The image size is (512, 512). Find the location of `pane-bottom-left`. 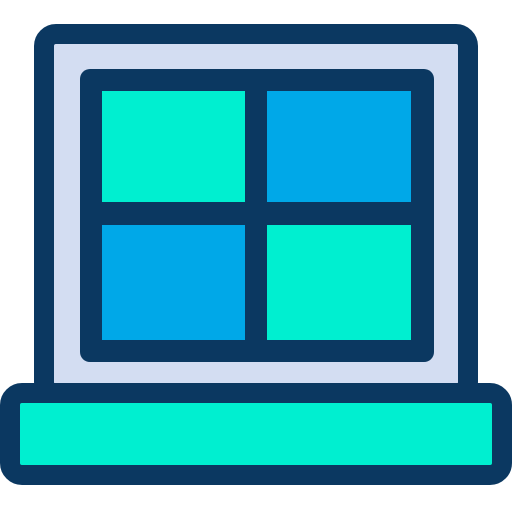

pane-bottom-left is located at coordinates (173, 282).